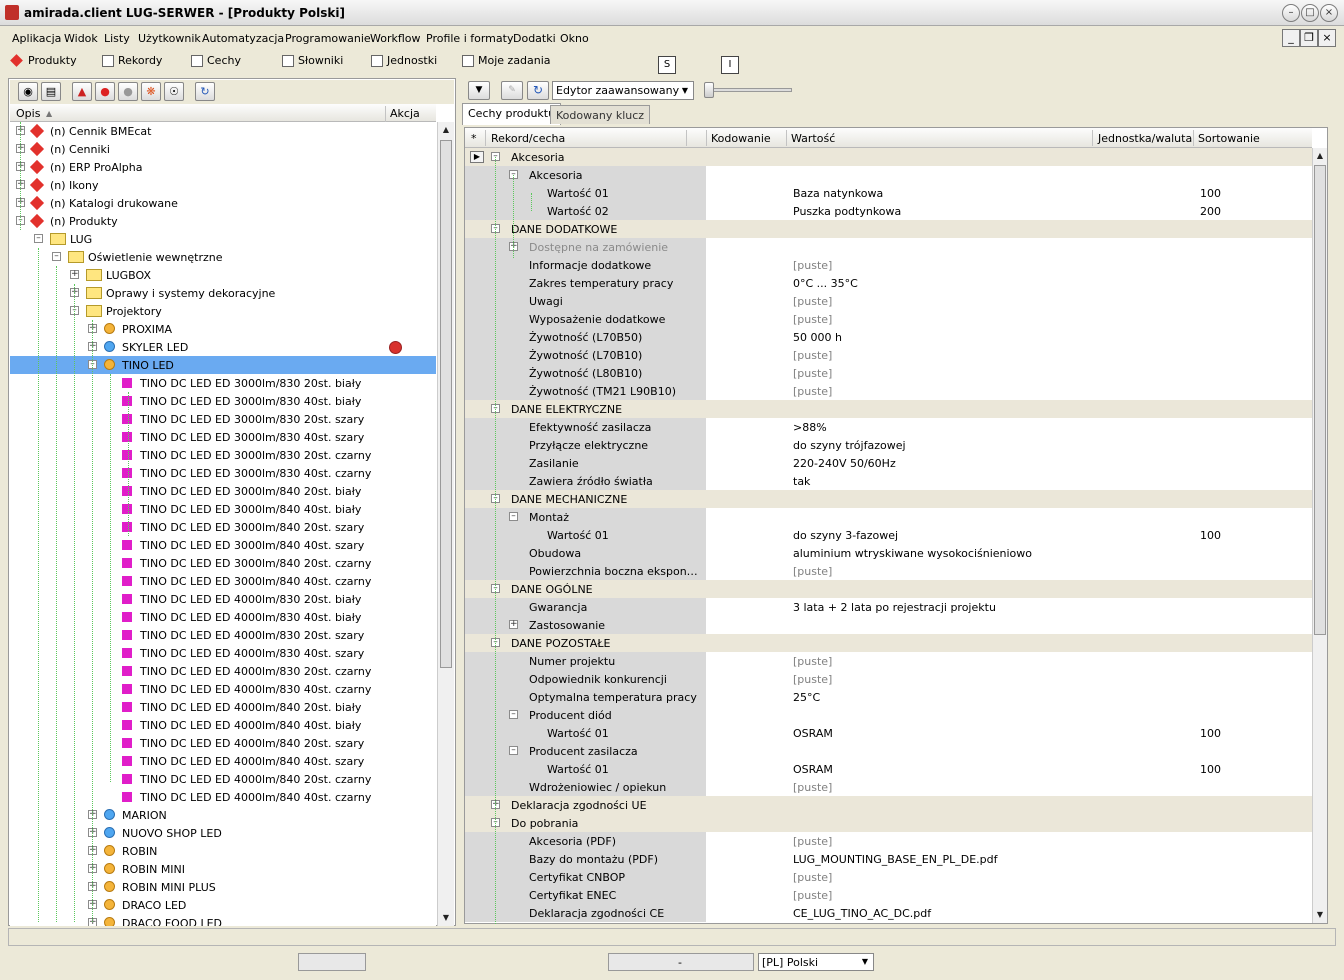 The width and height of the screenshot is (1344, 980). What do you see at coordinates (404, 60) in the screenshot?
I see `toolbar-jednostki-button: Jednostki` at bounding box center [404, 60].